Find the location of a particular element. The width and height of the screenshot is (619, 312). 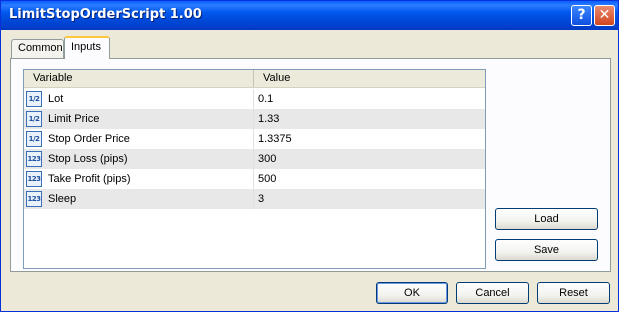

table-row: 123 Take Profit (pips) 500 is located at coordinates (254, 179).